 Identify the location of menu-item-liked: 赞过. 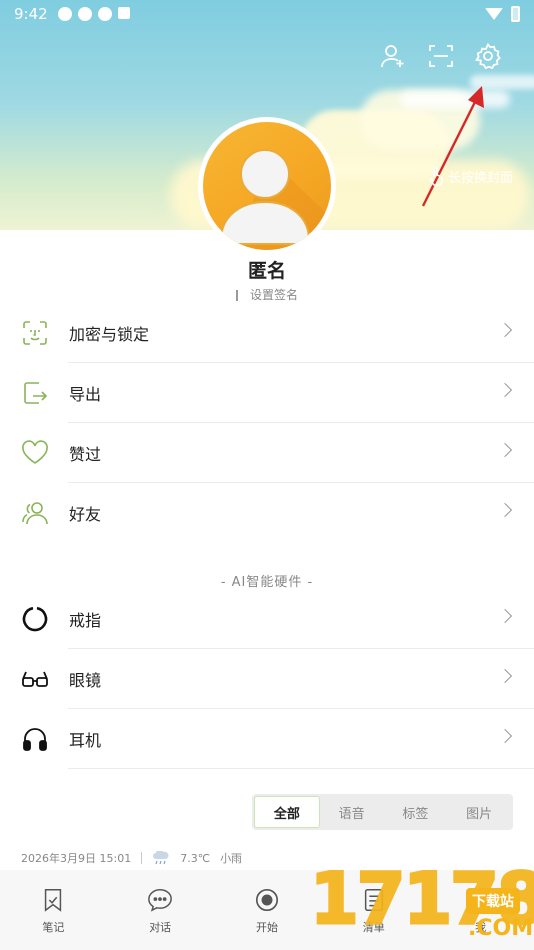
(267, 453).